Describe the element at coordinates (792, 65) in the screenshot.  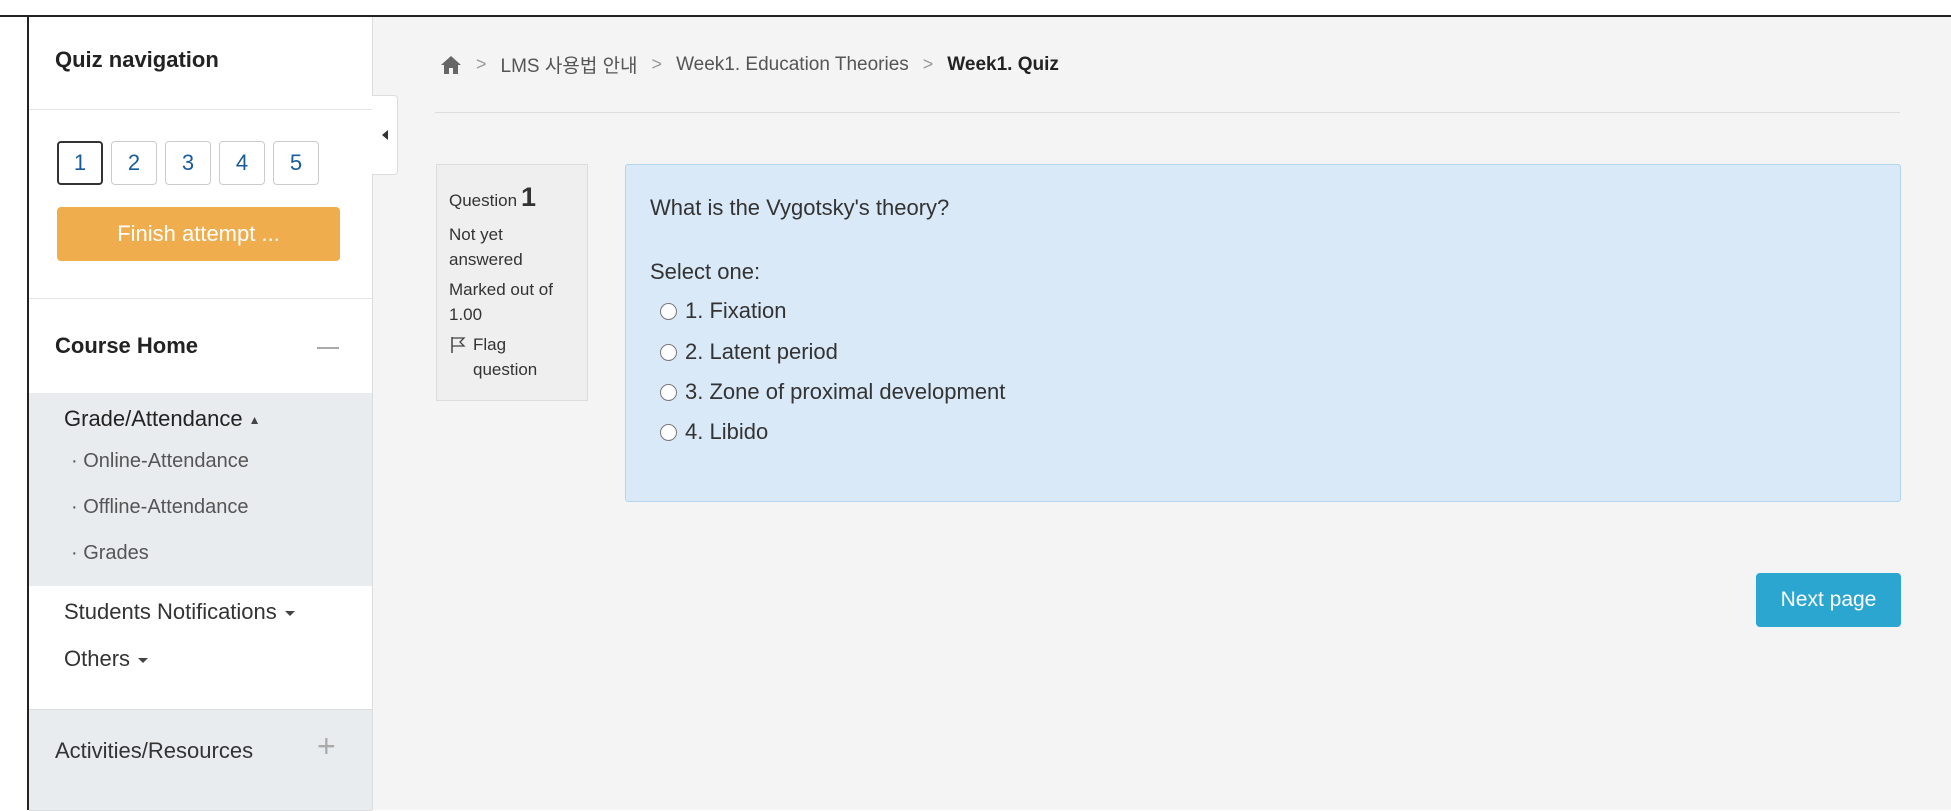
I see `breadcrumb-item-week1-theories: Week1. Education Theories` at that location.